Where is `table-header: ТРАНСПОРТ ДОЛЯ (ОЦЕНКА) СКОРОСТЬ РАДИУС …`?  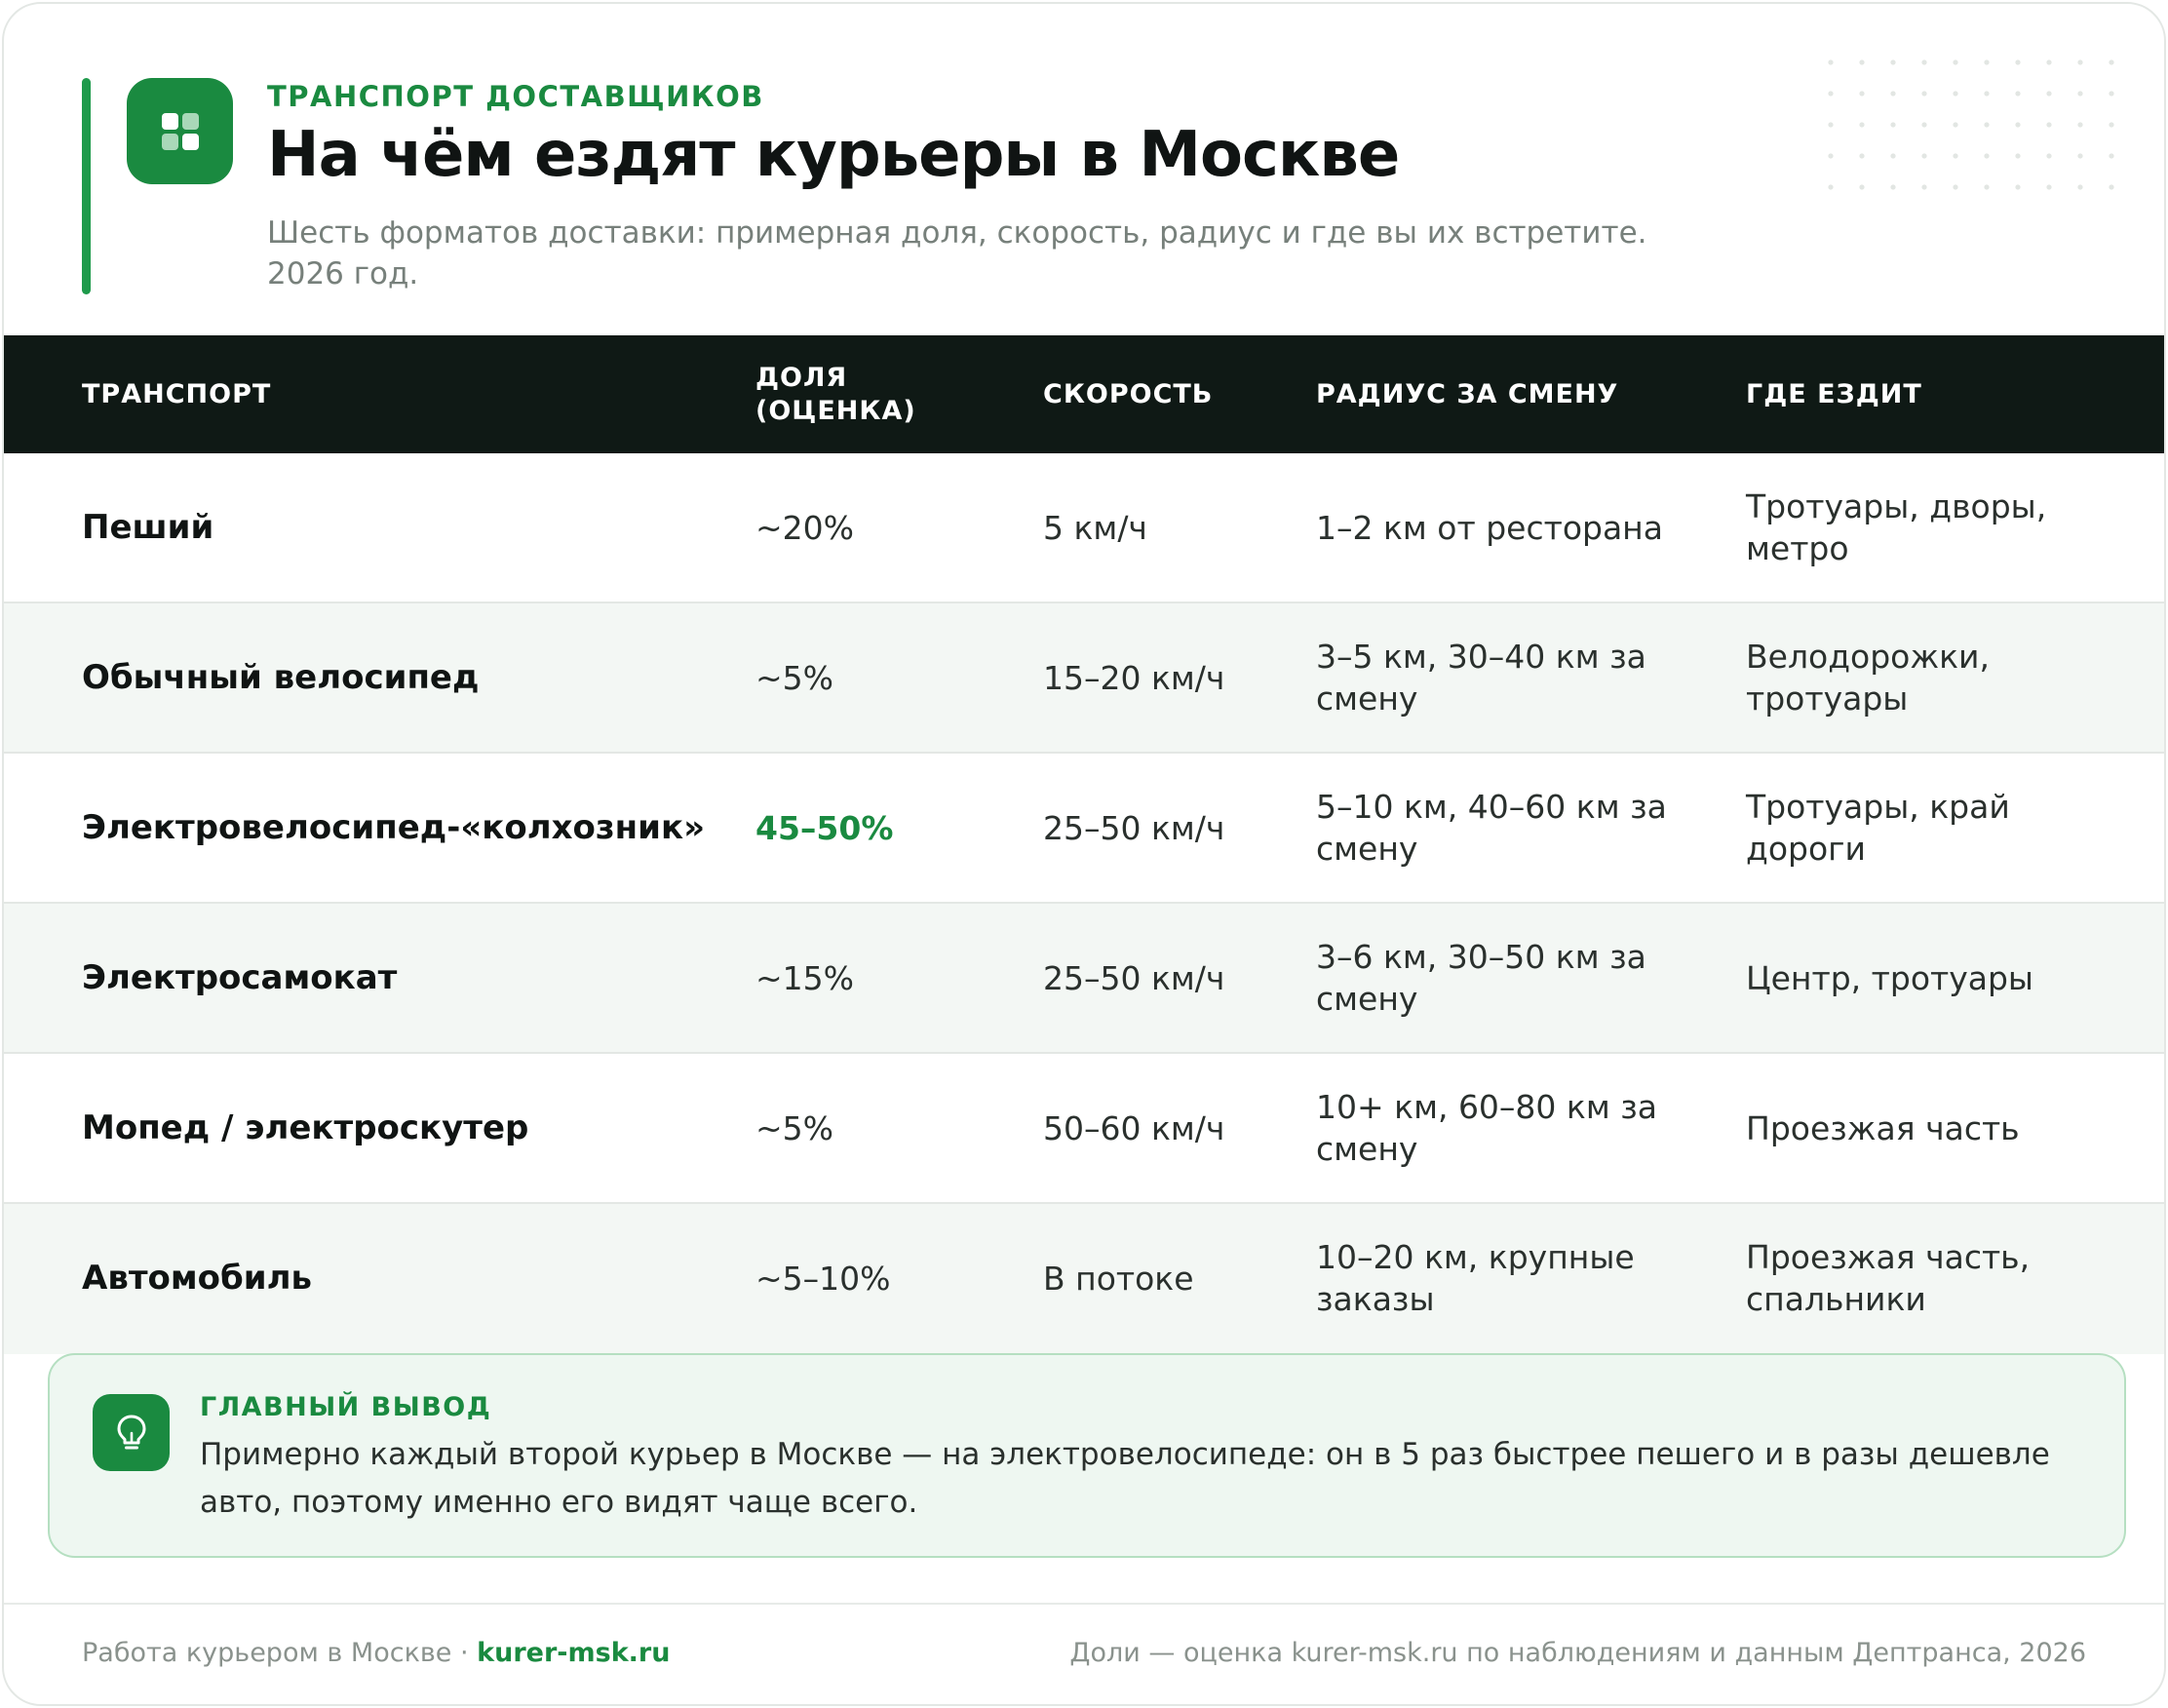 table-header: ТРАНСПОРТ ДОЛЯ (ОЦЕНКА) СКОРОСТЬ РАДИУС … is located at coordinates (1084, 394).